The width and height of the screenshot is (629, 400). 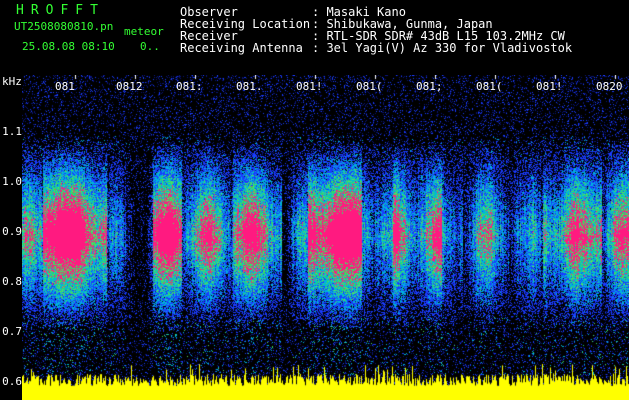 What do you see at coordinates (12, 181) in the screenshot?
I see `y-tick-label: 1.0` at bounding box center [12, 181].